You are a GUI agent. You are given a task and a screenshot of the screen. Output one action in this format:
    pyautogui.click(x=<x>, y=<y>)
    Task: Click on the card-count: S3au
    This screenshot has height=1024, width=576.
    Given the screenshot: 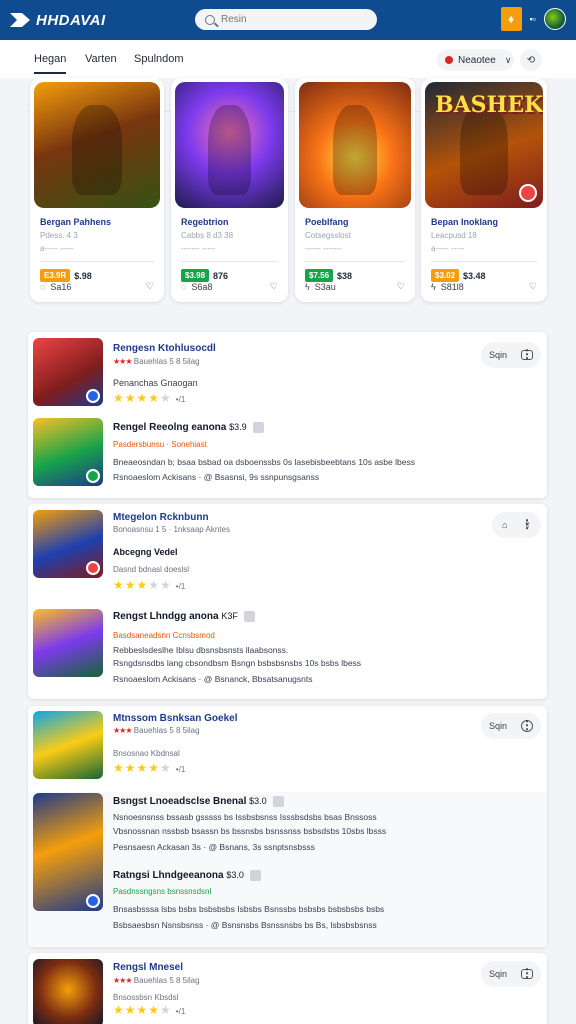 What is the action you would take?
    pyautogui.click(x=325, y=286)
    